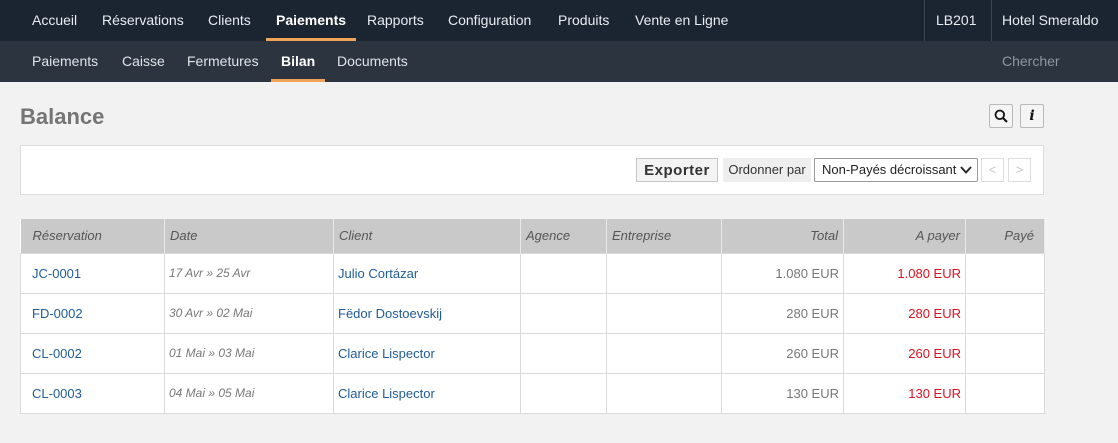  Describe the element at coordinates (966, 170) in the screenshot. I see `chevron-down-icon` at that location.